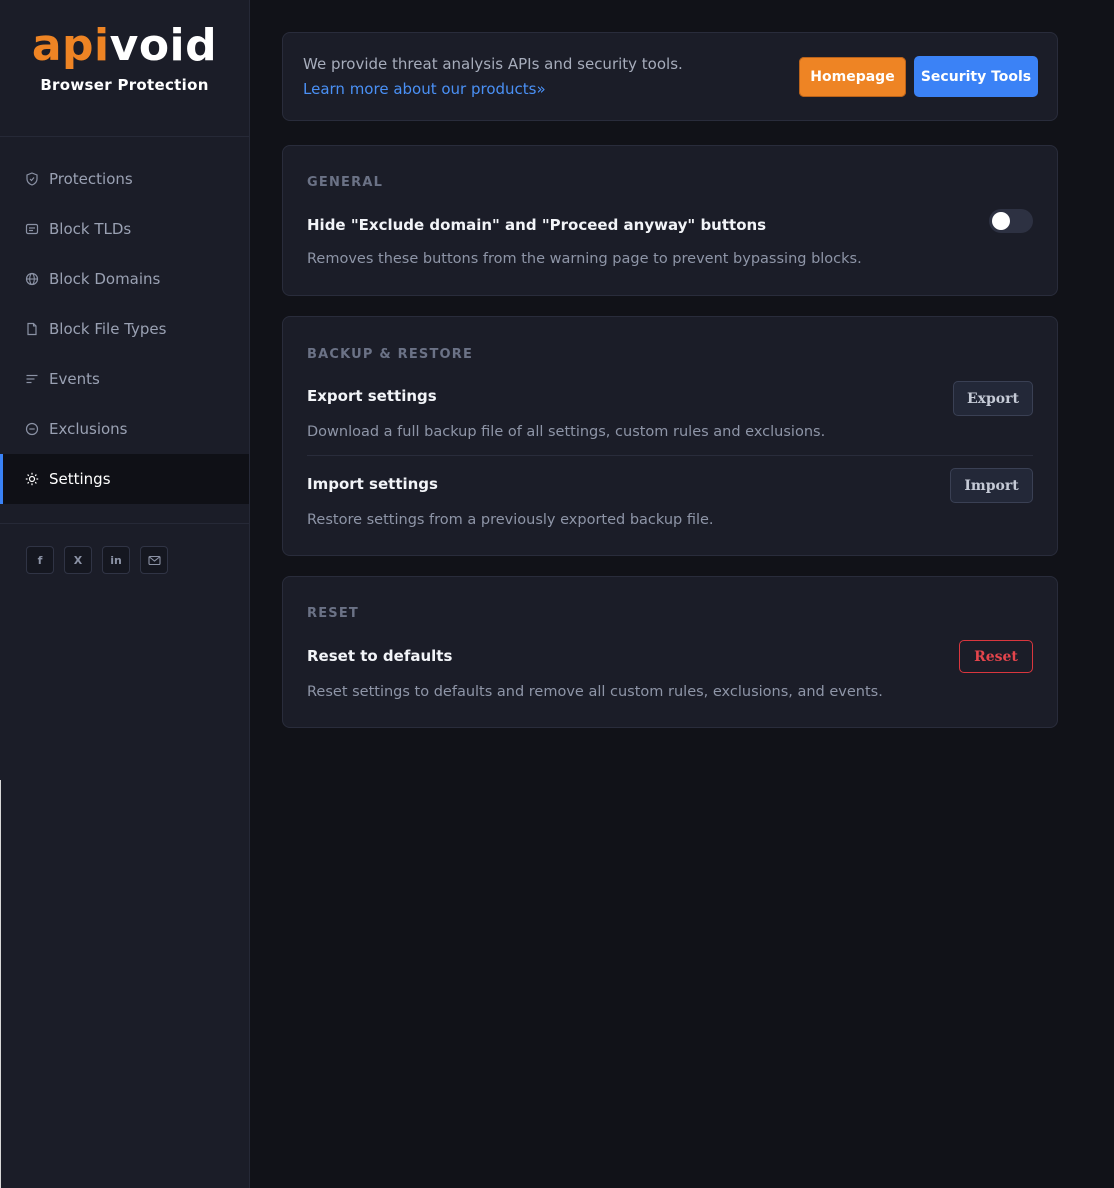 This screenshot has height=1188, width=1114. What do you see at coordinates (1011, 221) in the screenshot?
I see `hide-buttons-toggle` at bounding box center [1011, 221].